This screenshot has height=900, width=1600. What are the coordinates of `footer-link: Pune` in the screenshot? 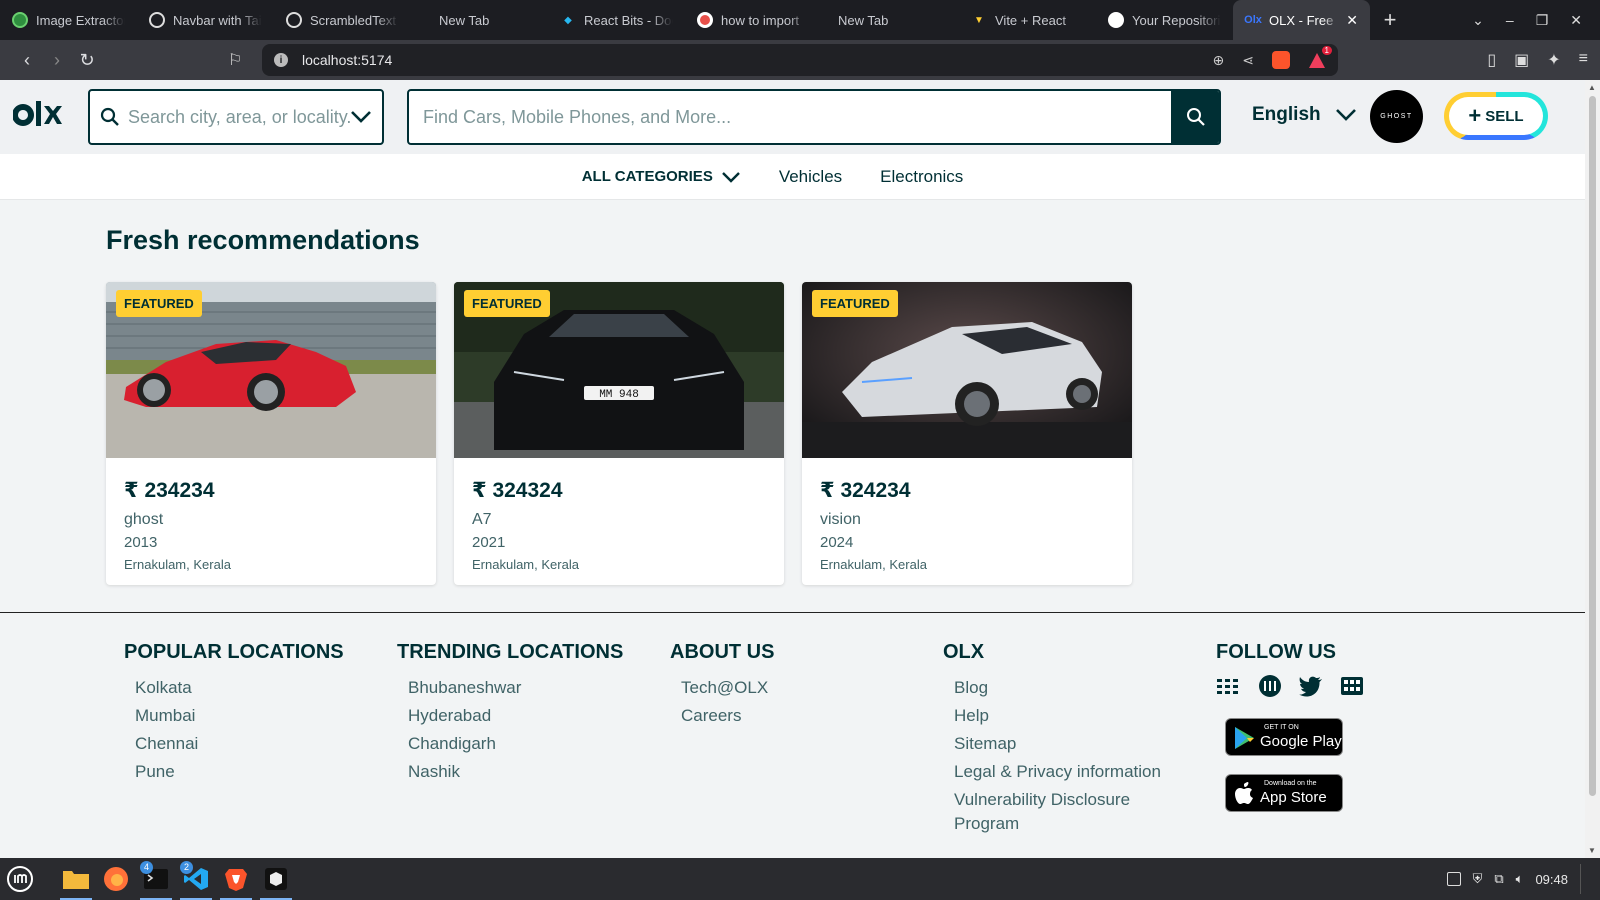 It's located at (239, 772).